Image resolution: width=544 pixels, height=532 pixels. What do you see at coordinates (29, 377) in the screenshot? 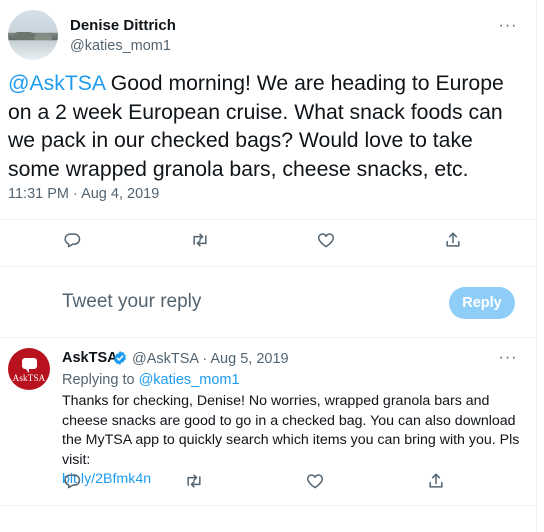
I see `avatar-logo-text: AskTSA` at bounding box center [29, 377].